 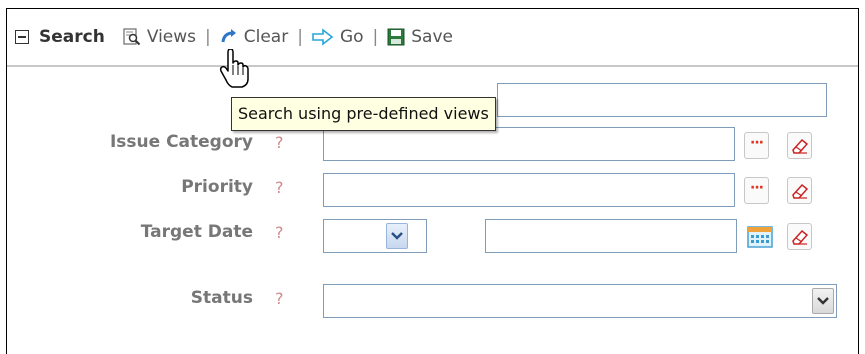 What do you see at coordinates (279, 142) in the screenshot?
I see `issue-category-help: ?` at bounding box center [279, 142].